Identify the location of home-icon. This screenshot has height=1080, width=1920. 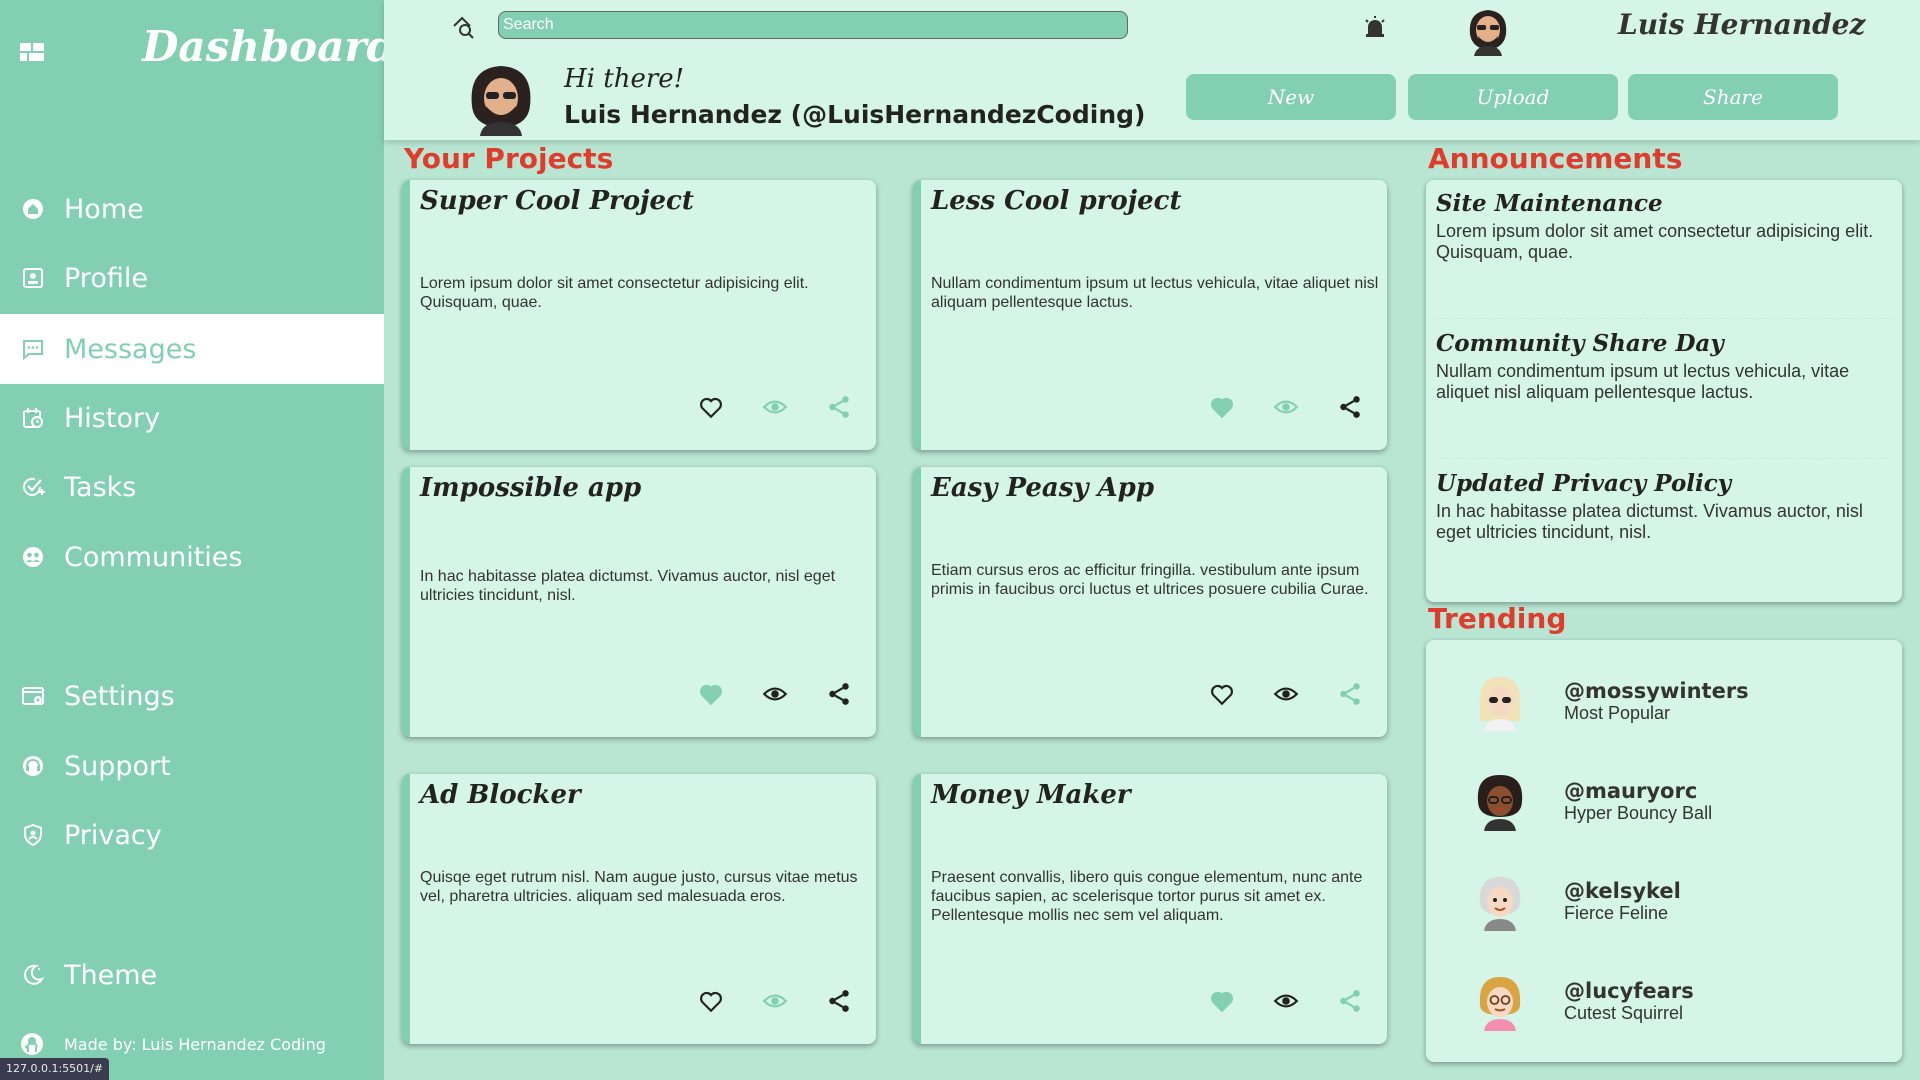
(33, 209).